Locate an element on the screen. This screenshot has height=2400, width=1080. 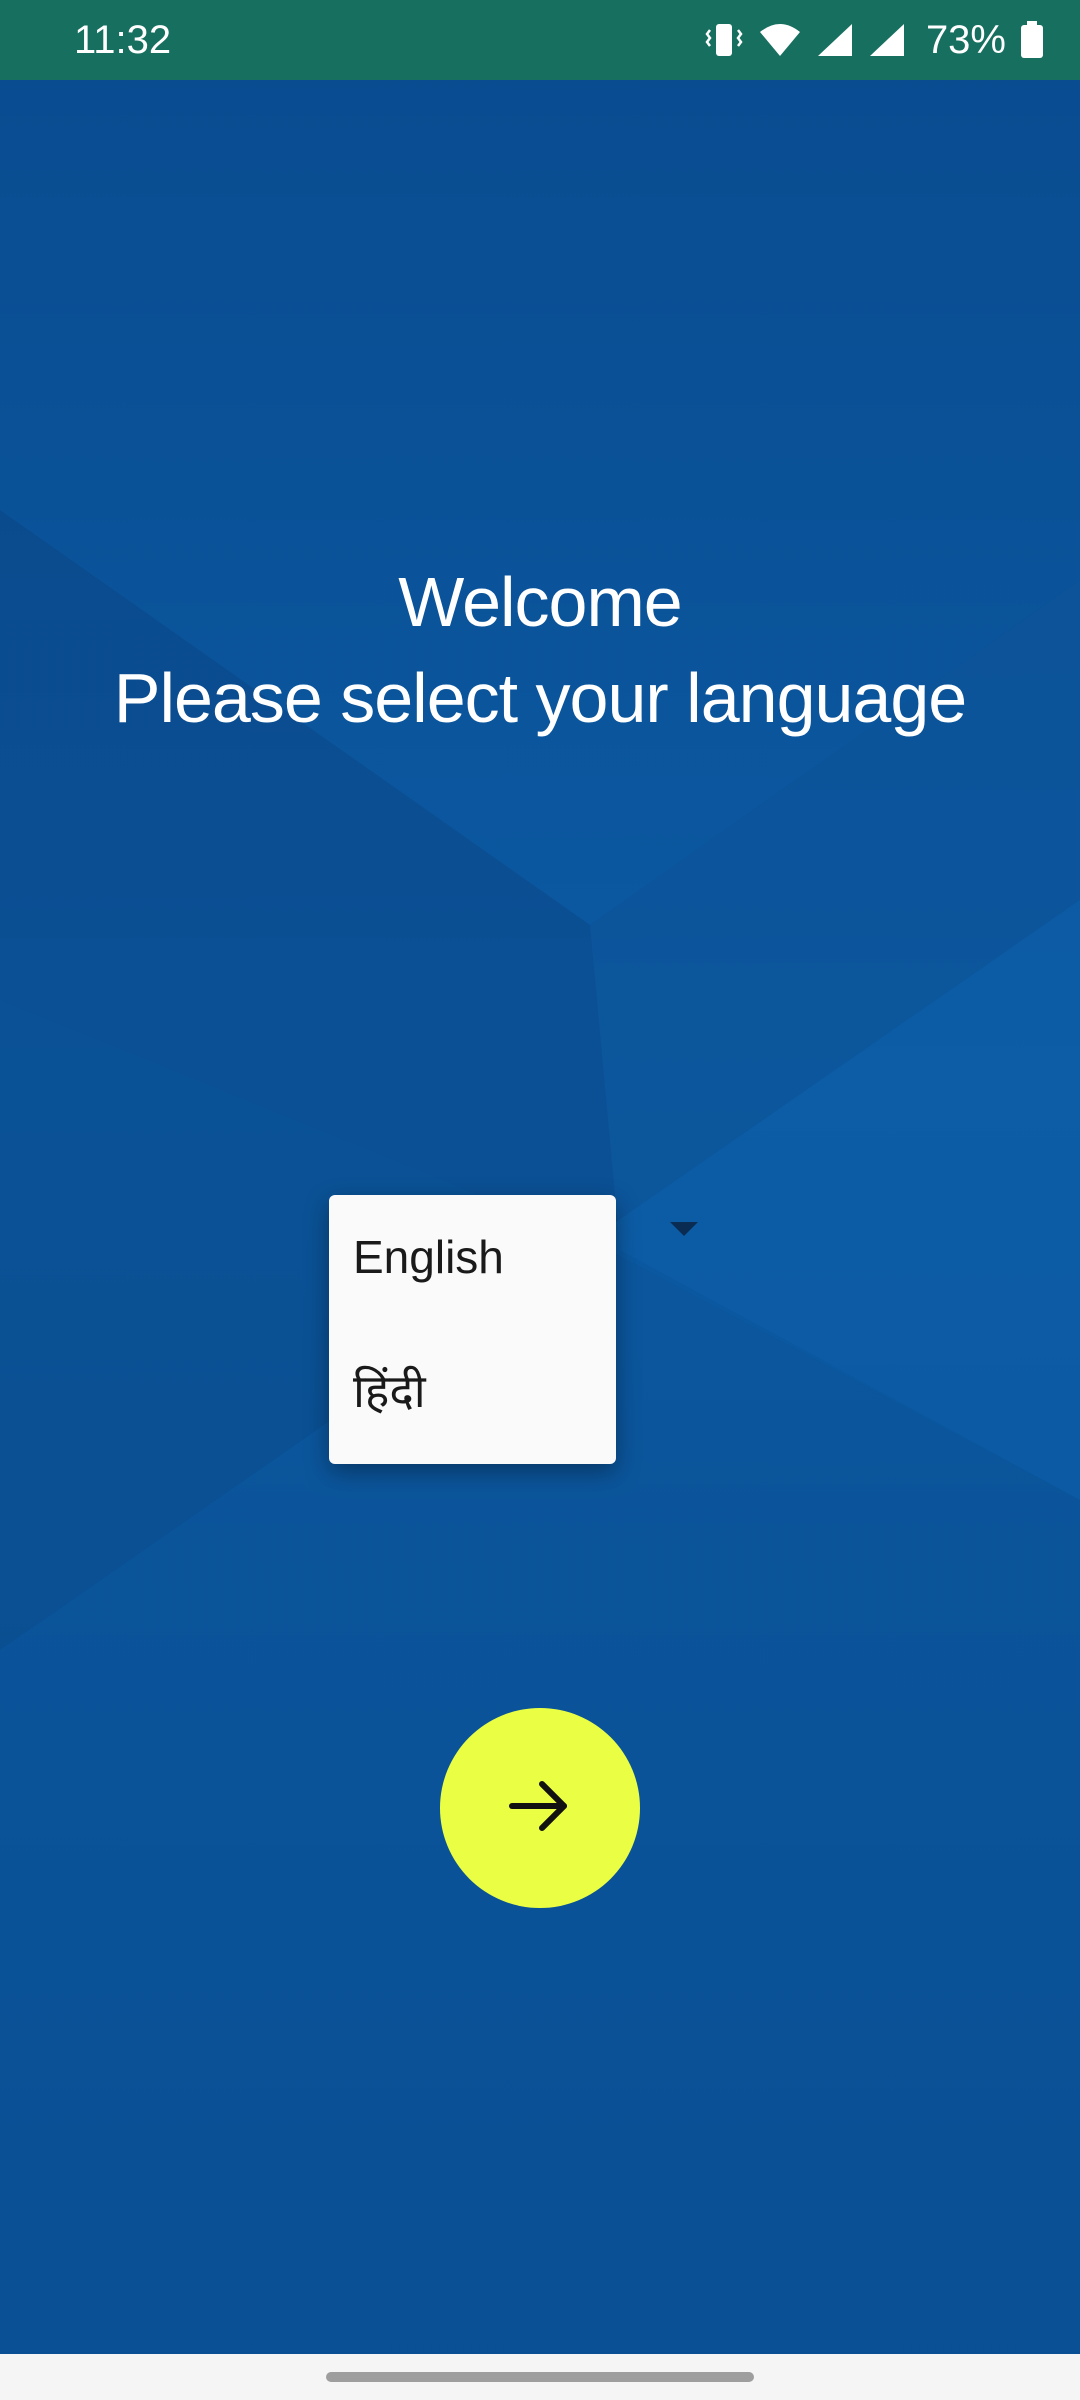
status-time: 11:32 is located at coordinates (123, 40).